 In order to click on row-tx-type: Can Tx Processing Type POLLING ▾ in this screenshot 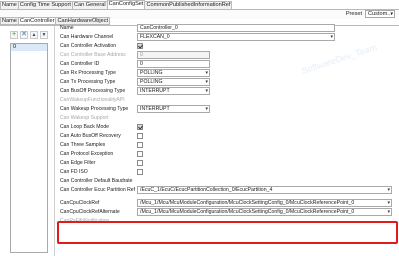, I will do `click(227, 82)`.